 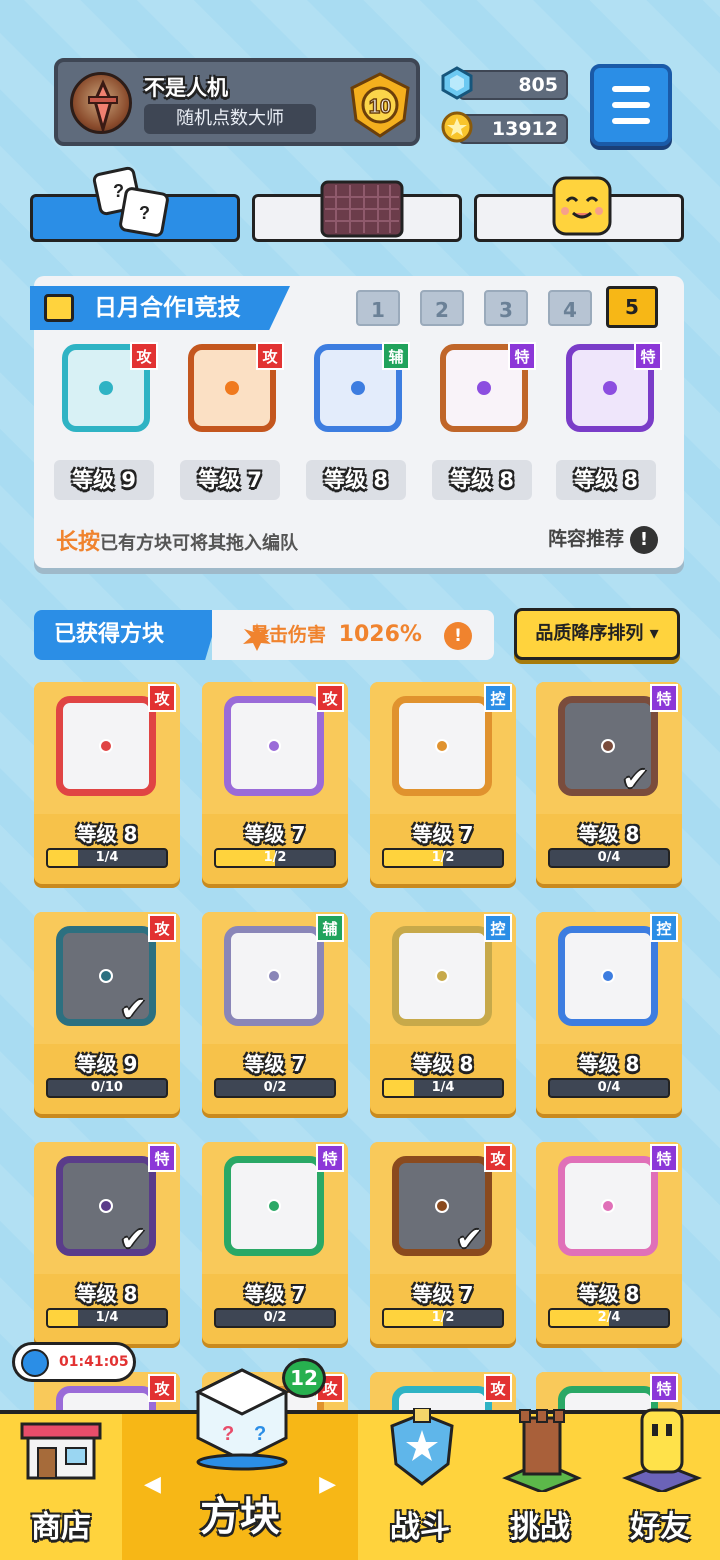 What do you see at coordinates (230, 119) in the screenshot?
I see `player-title: 随机点数大师` at bounding box center [230, 119].